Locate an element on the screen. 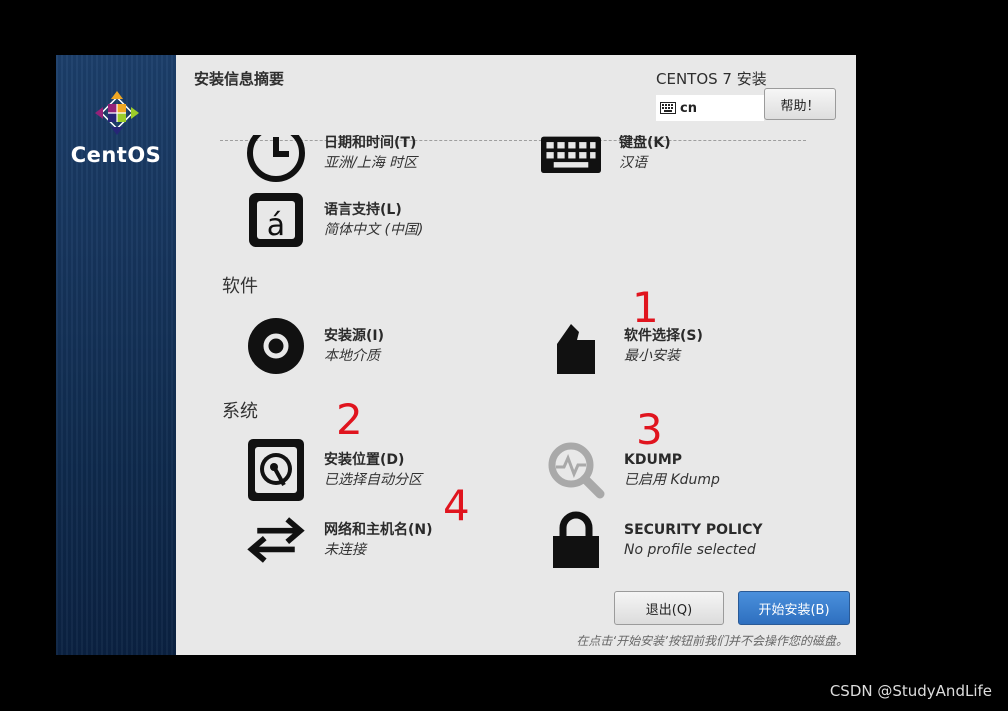 This screenshot has width=1008, height=711. spoke-kdump: KDUMP 已启用 Kdump is located at coordinates (633, 470).